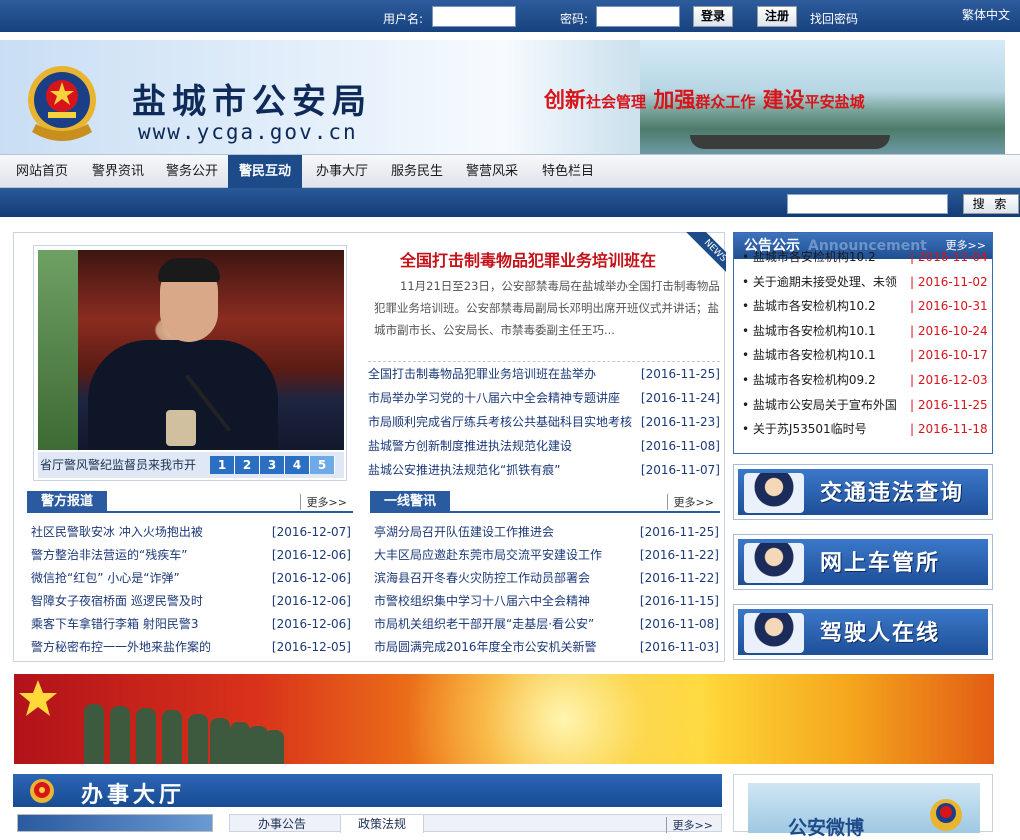 This screenshot has width=1020, height=840. Describe the element at coordinates (297, 465) in the screenshot. I see `slider-page-button: 4` at that location.